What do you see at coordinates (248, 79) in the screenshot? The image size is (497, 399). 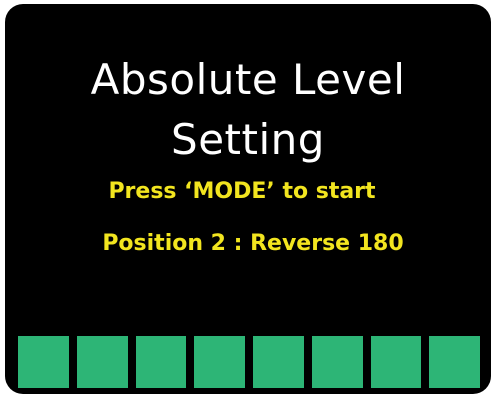 I see `screen-title-line1: Absolute Level` at bounding box center [248, 79].